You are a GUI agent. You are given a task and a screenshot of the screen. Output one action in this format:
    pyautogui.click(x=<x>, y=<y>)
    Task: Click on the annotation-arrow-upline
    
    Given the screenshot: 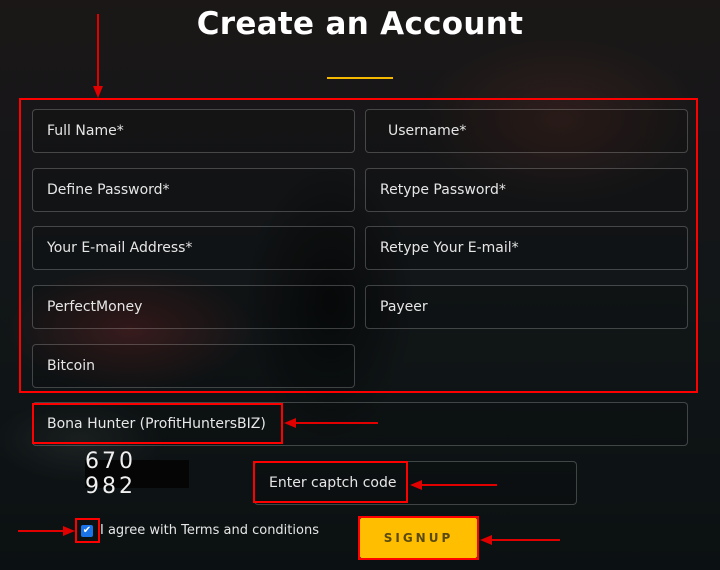 What is the action you would take?
    pyautogui.click(x=336, y=423)
    